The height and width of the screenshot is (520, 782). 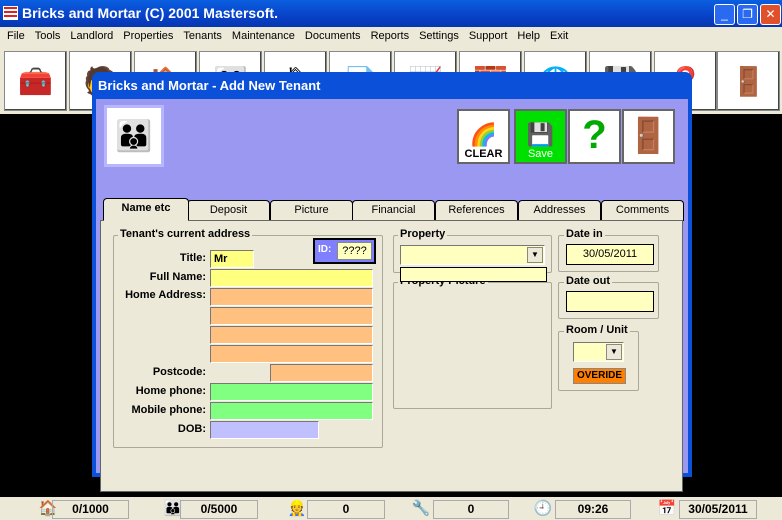 What do you see at coordinates (473, 274) in the screenshot?
I see `property-dropdown-list` at bounding box center [473, 274].